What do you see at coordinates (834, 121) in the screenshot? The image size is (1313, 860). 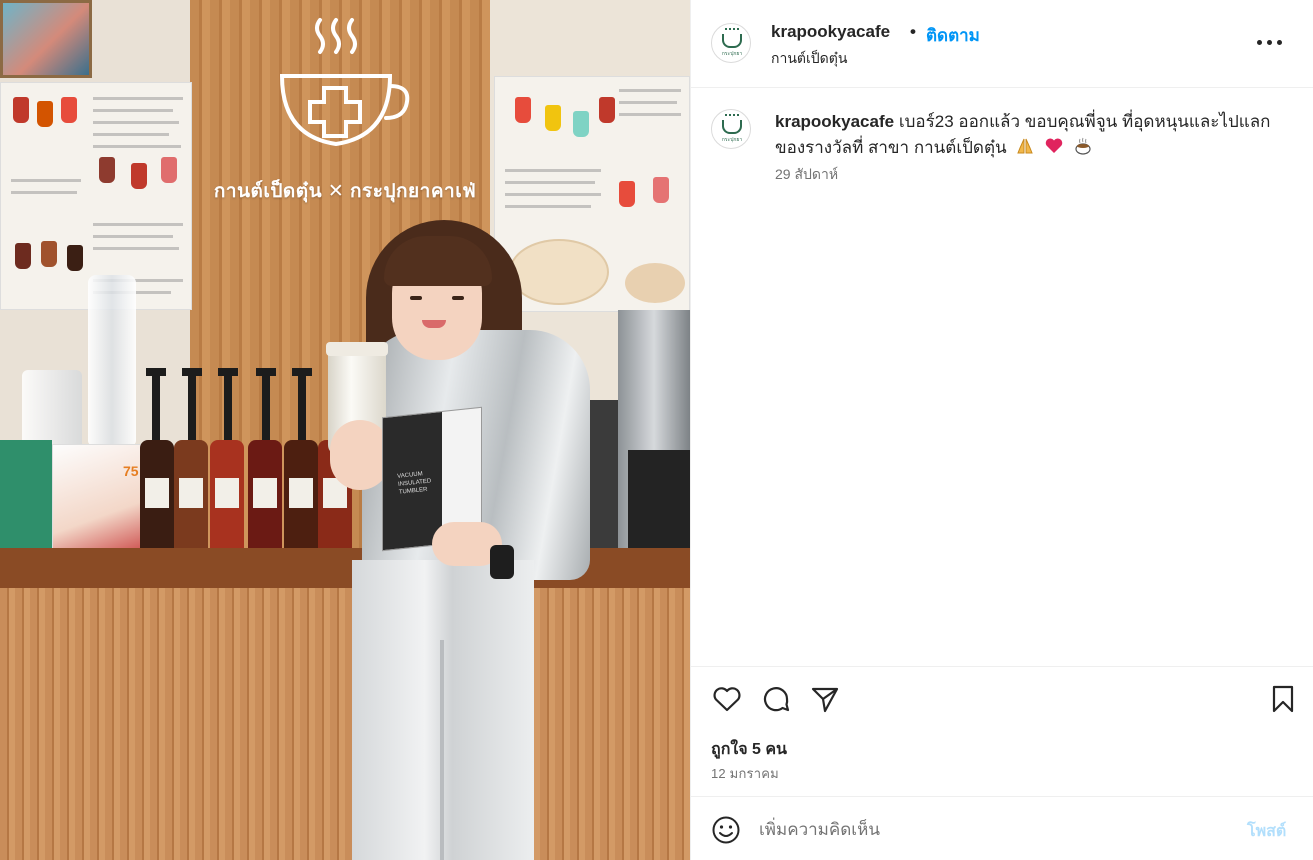 I see `caption-username: krapookyacafe` at bounding box center [834, 121].